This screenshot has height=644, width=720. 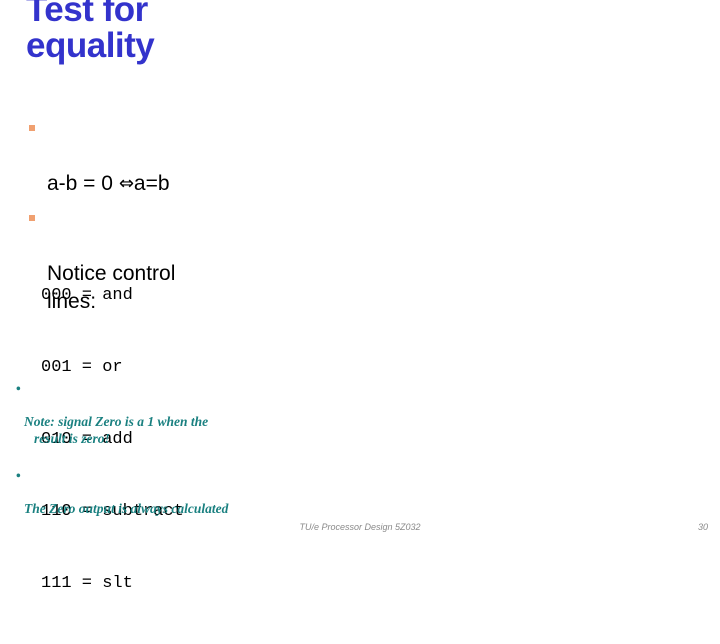 What do you see at coordinates (72, 438) in the screenshot?
I see `note-line-2: result is zero!` at bounding box center [72, 438].